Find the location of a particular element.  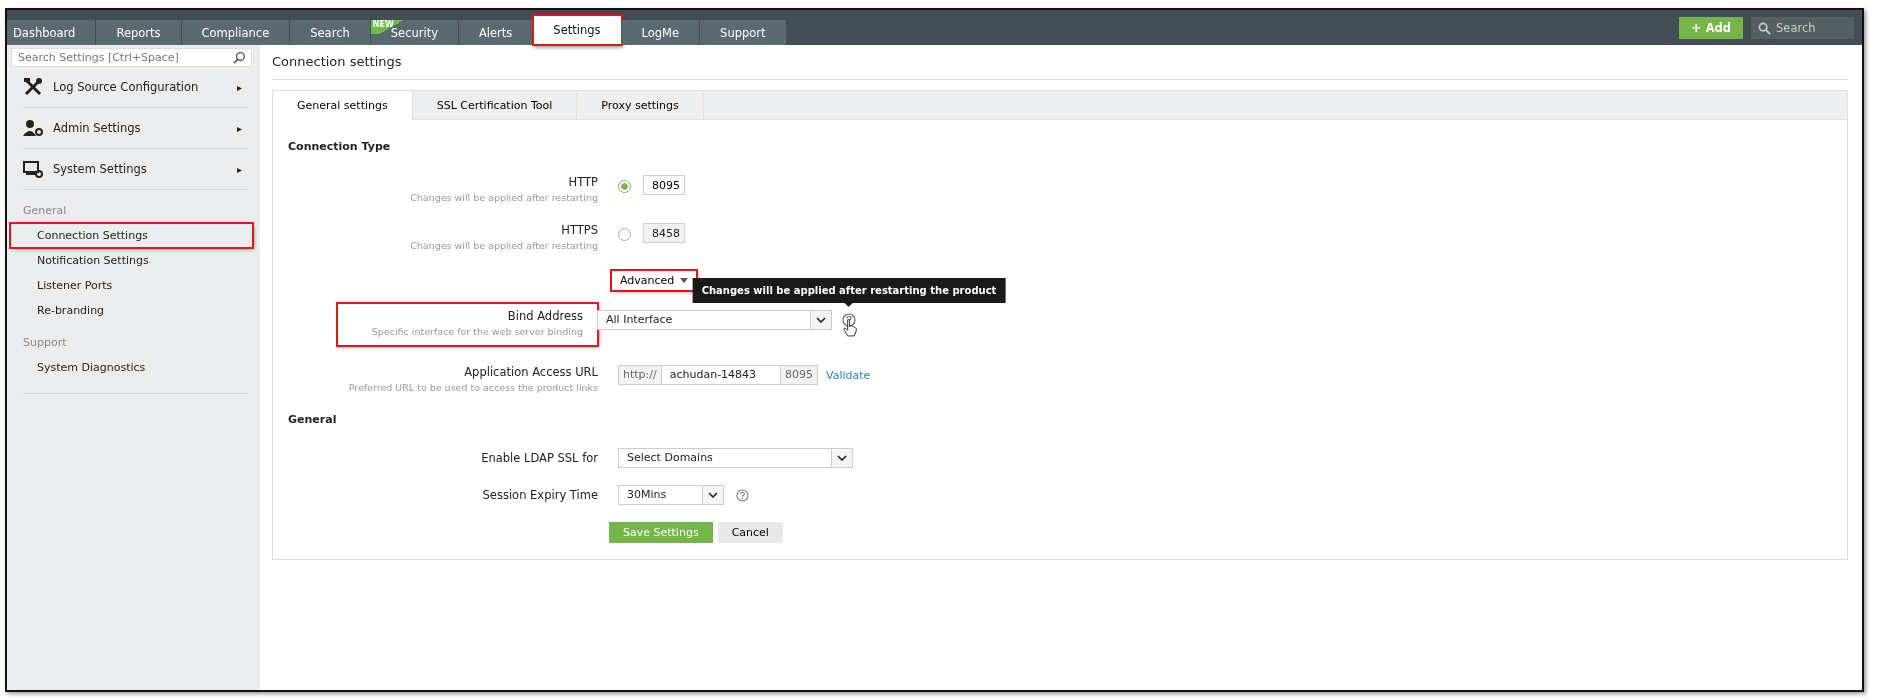

sidebar-menu-item: Admin Settings ▸ is located at coordinates (135, 128).